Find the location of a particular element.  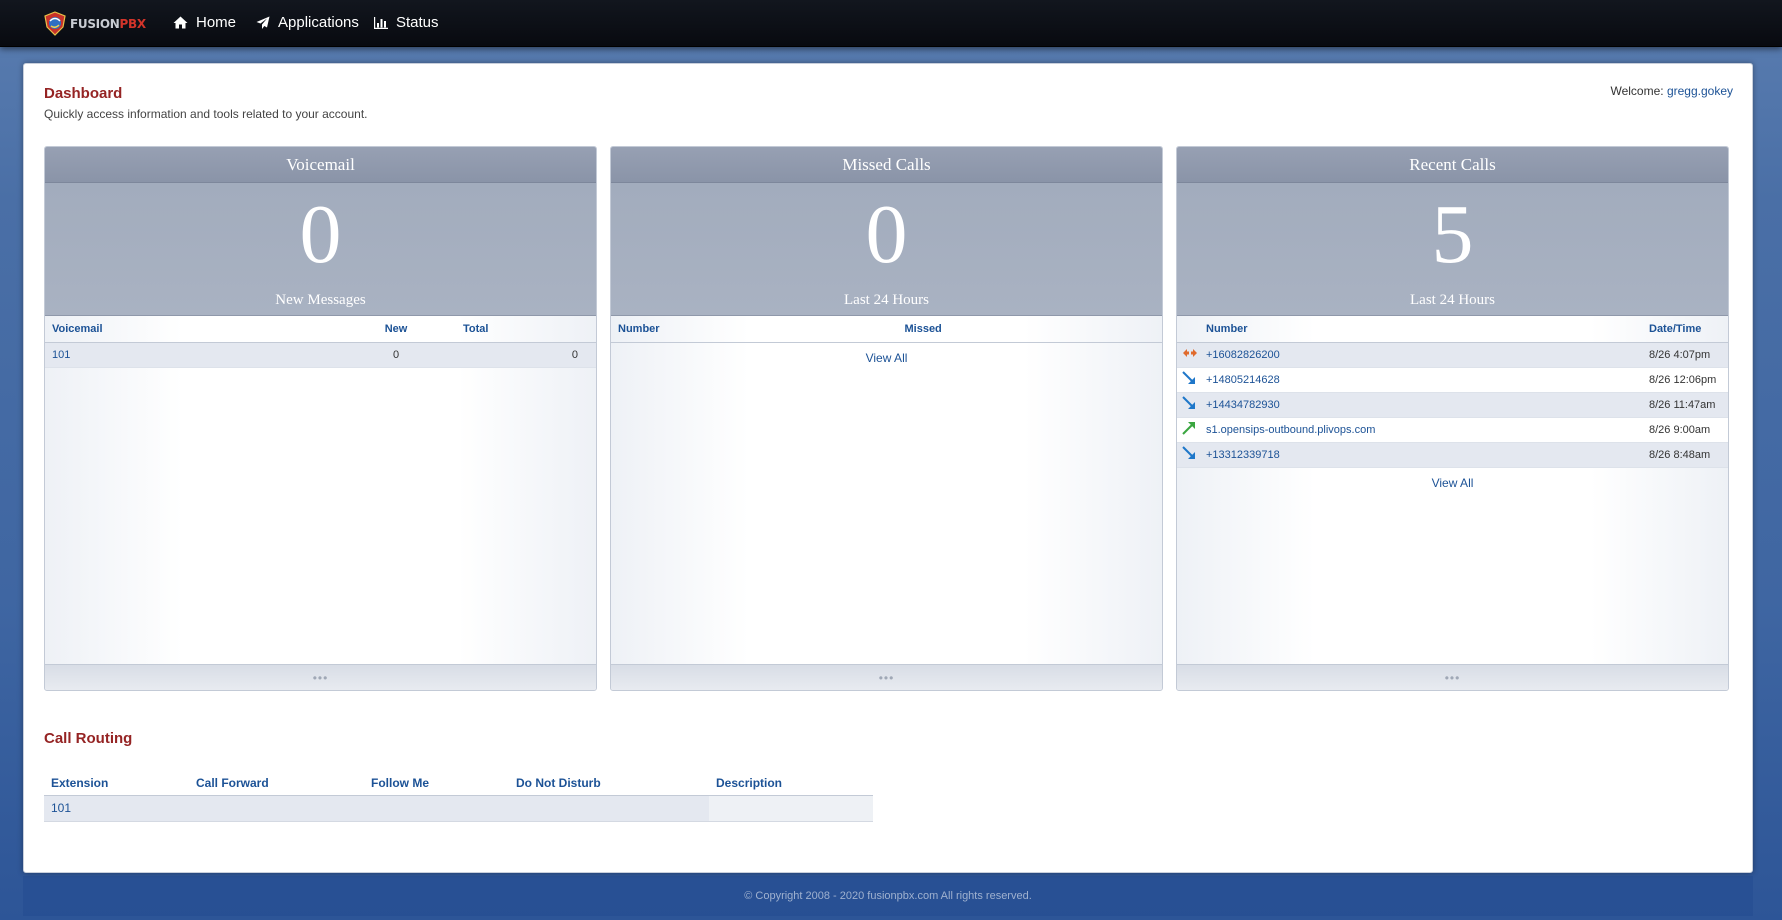

table-row: +14434782930 8/26 11:47am is located at coordinates (1452, 405).